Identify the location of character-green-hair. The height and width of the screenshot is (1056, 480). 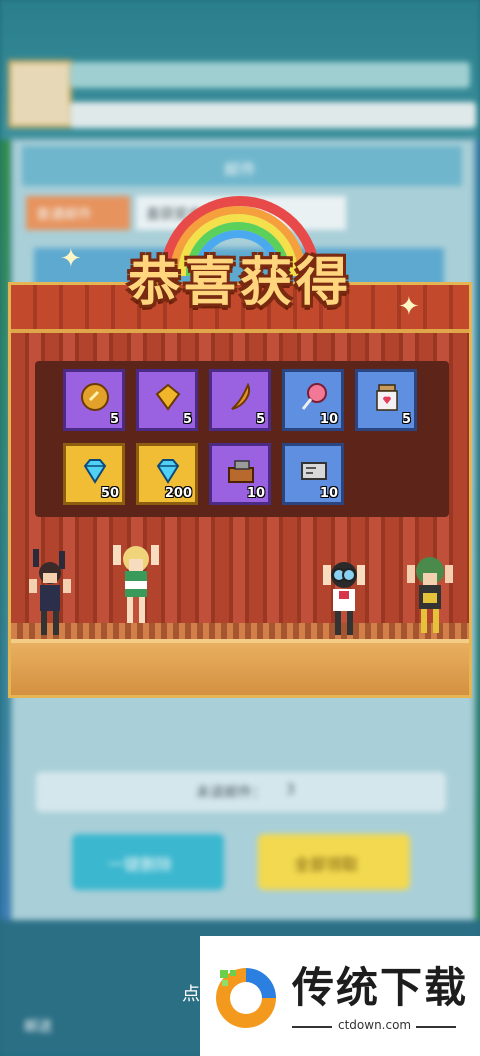
(430, 595).